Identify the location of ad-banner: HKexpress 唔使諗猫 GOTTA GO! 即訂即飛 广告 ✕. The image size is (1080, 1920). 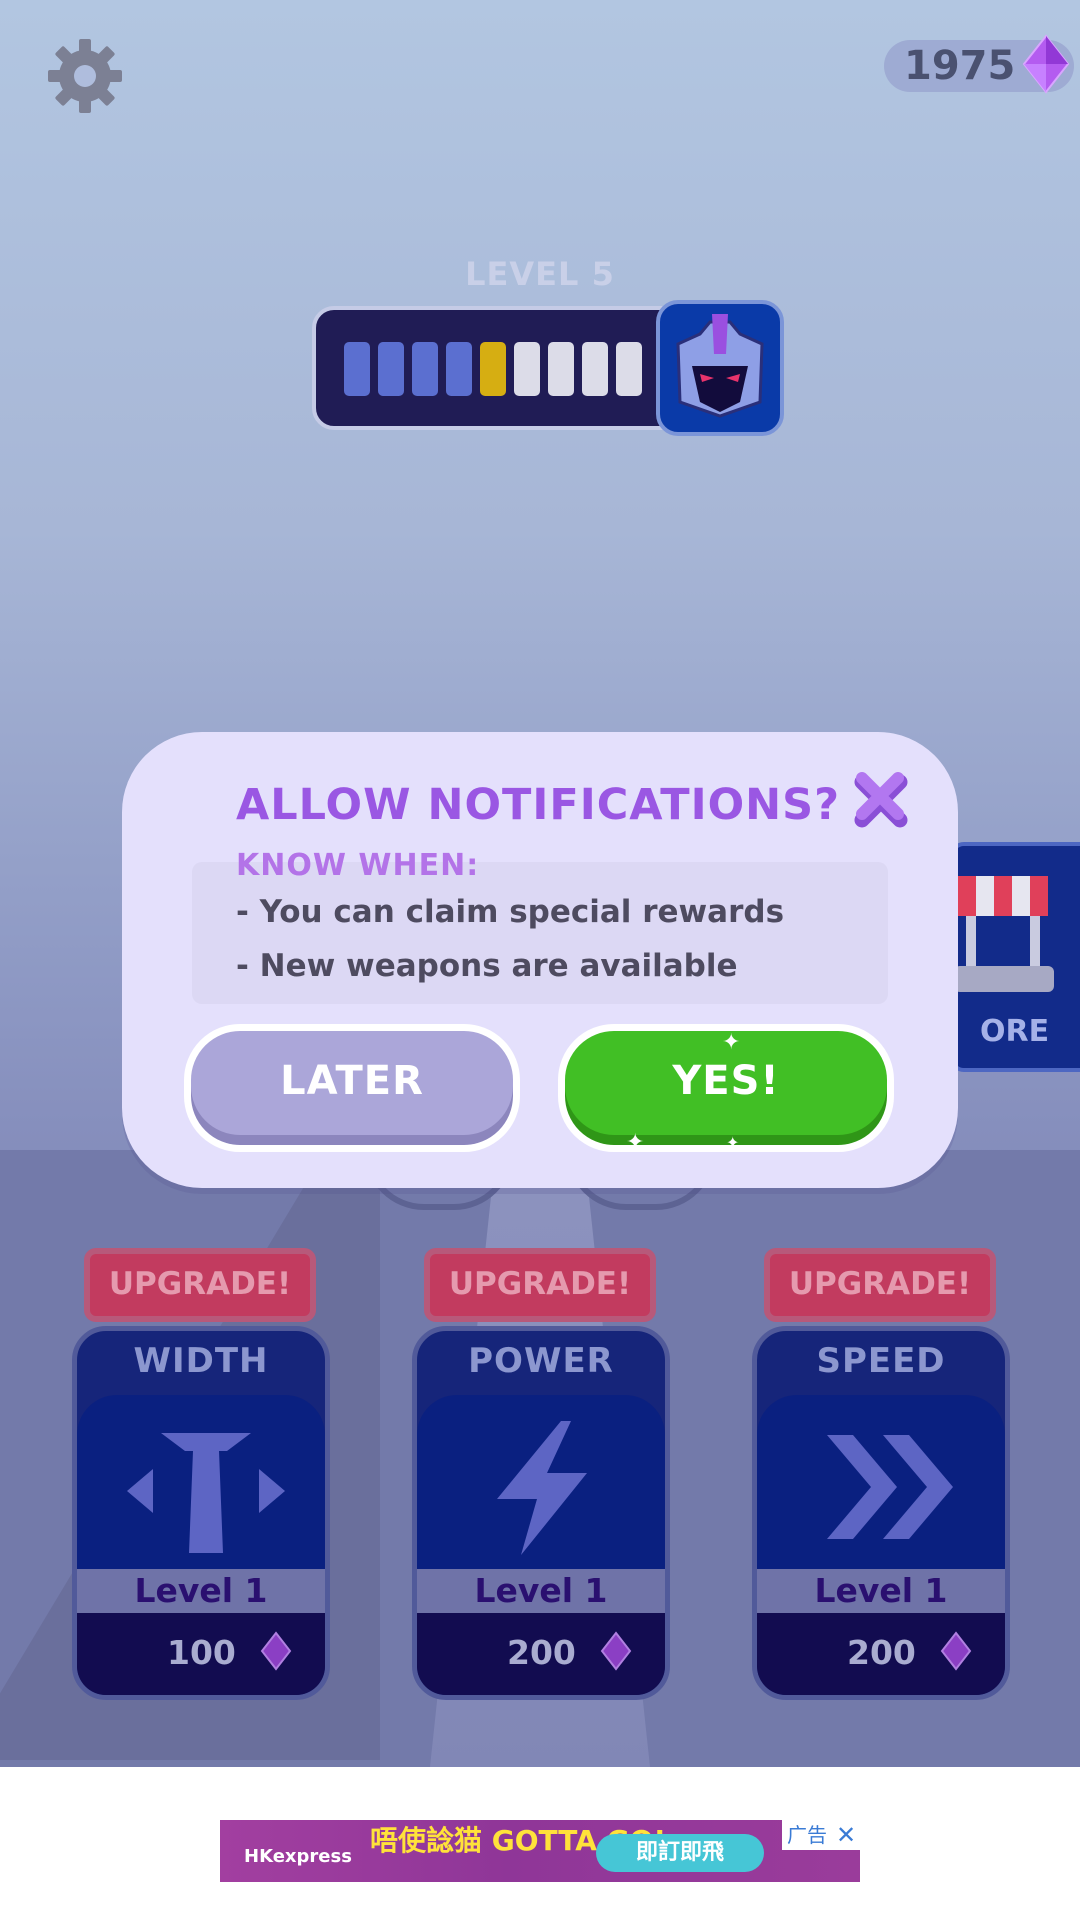
(540, 1851).